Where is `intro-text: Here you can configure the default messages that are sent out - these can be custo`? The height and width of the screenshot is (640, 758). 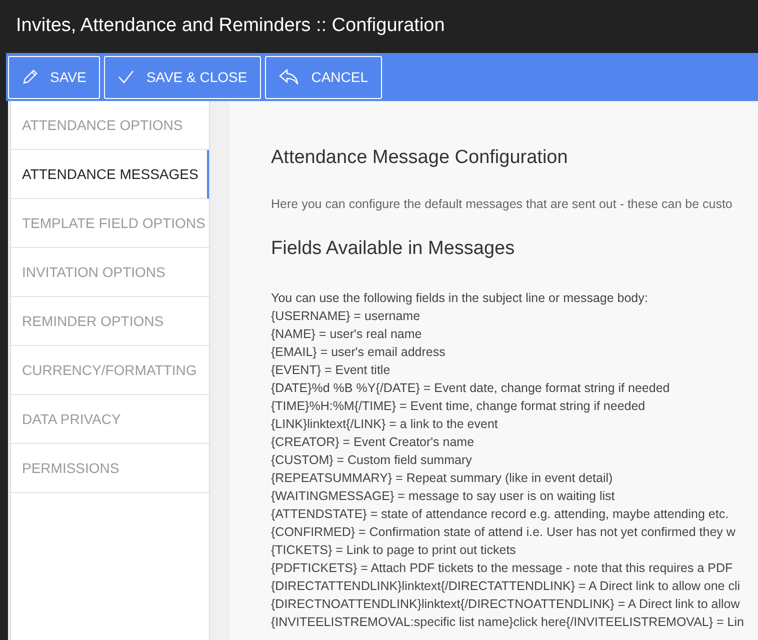 intro-text: Here you can configure the default messages that are sent out - these can be custo is located at coordinates (502, 204).